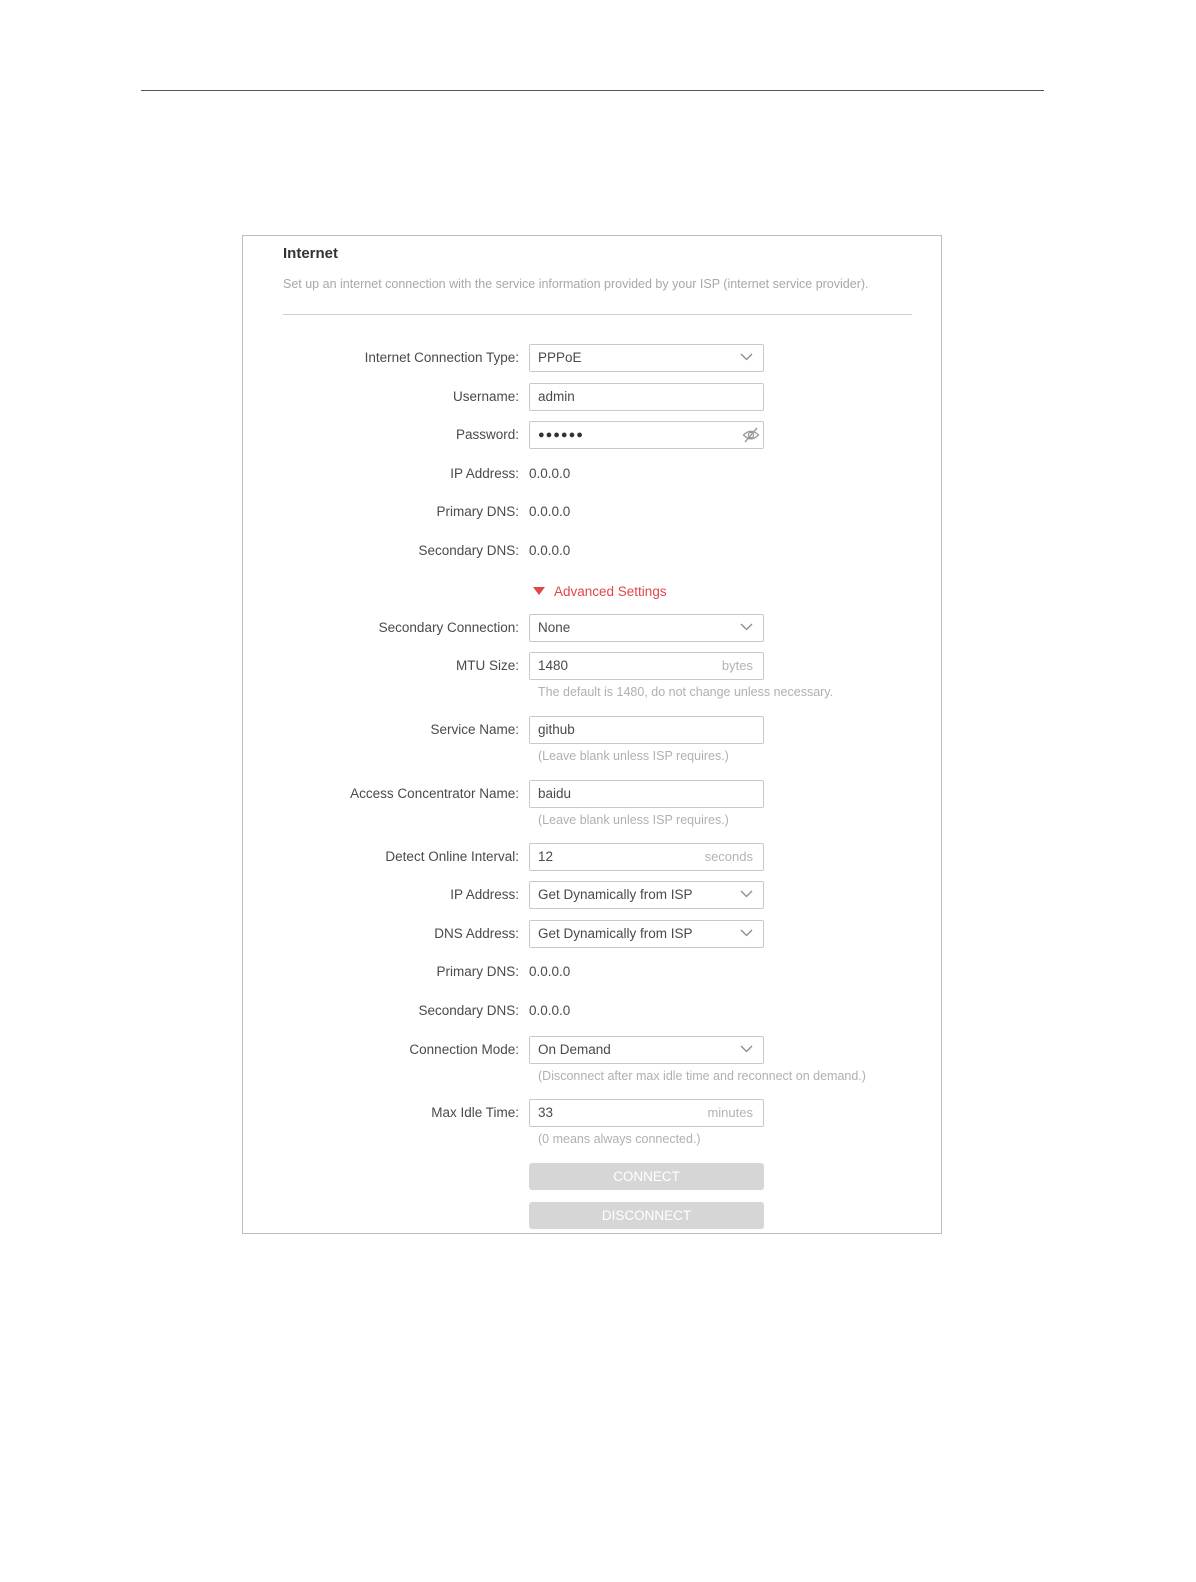 The image size is (1196, 1582). Describe the element at coordinates (633, 820) in the screenshot. I see `access-concentrator-hint: (Leave blank unless ISP requires.)` at that location.